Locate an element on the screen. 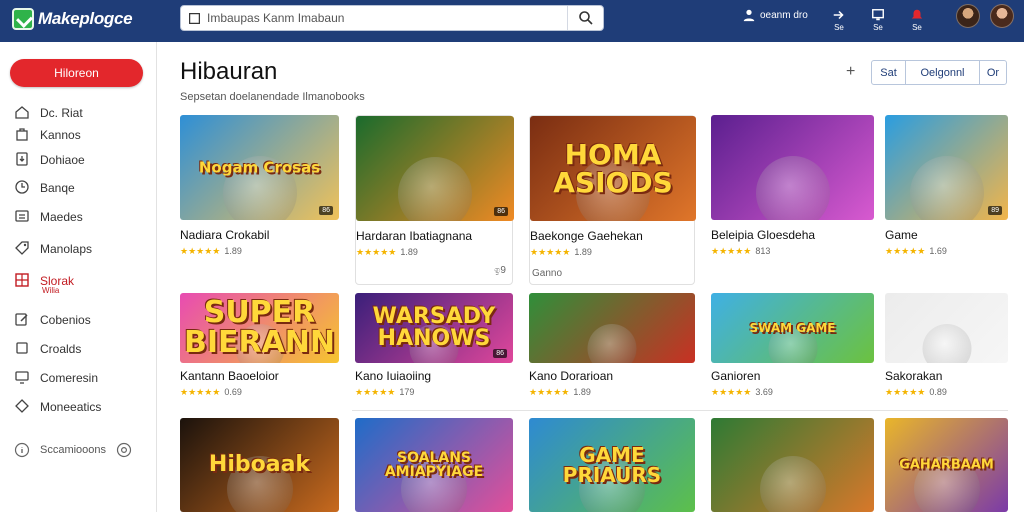  game-card: GAME PRIAURS is located at coordinates (612, 465).